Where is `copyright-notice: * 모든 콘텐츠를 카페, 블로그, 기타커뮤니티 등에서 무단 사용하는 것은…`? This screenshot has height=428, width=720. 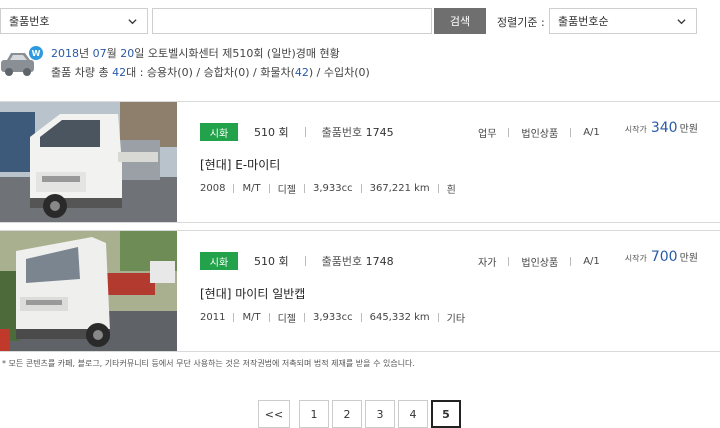
copyright-notice: * 모든 콘텐츠를 카페, 블로그, 기타커뮤니티 등에서 무단 사용하는 것은… is located at coordinates (208, 363).